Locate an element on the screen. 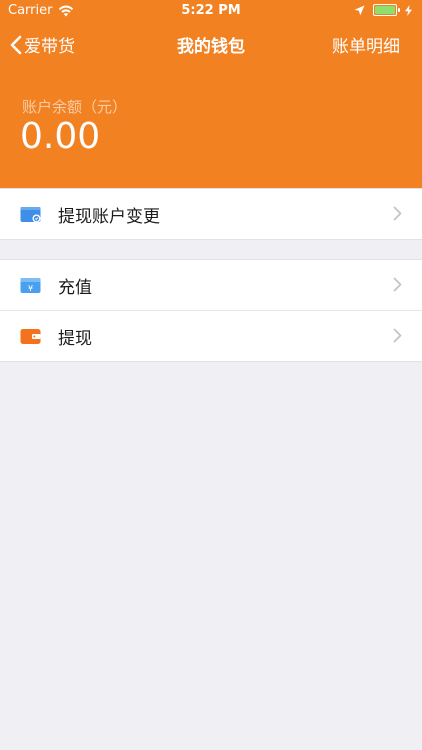 The width and height of the screenshot is (422, 750). menu-group-funds: ¥ 充值 提现 is located at coordinates (211, 310).